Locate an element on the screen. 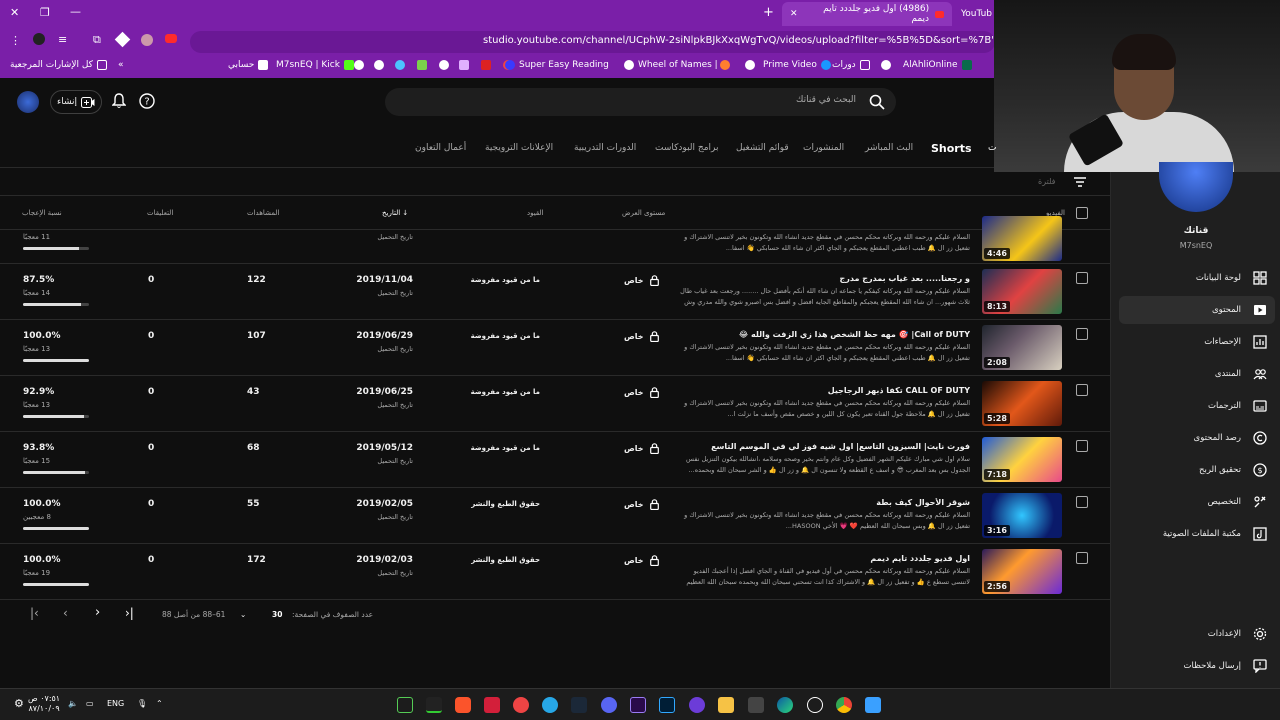  video-title: و رجعنا..... بعد غياب بمدرج مدرج is located at coordinates (820, 278).